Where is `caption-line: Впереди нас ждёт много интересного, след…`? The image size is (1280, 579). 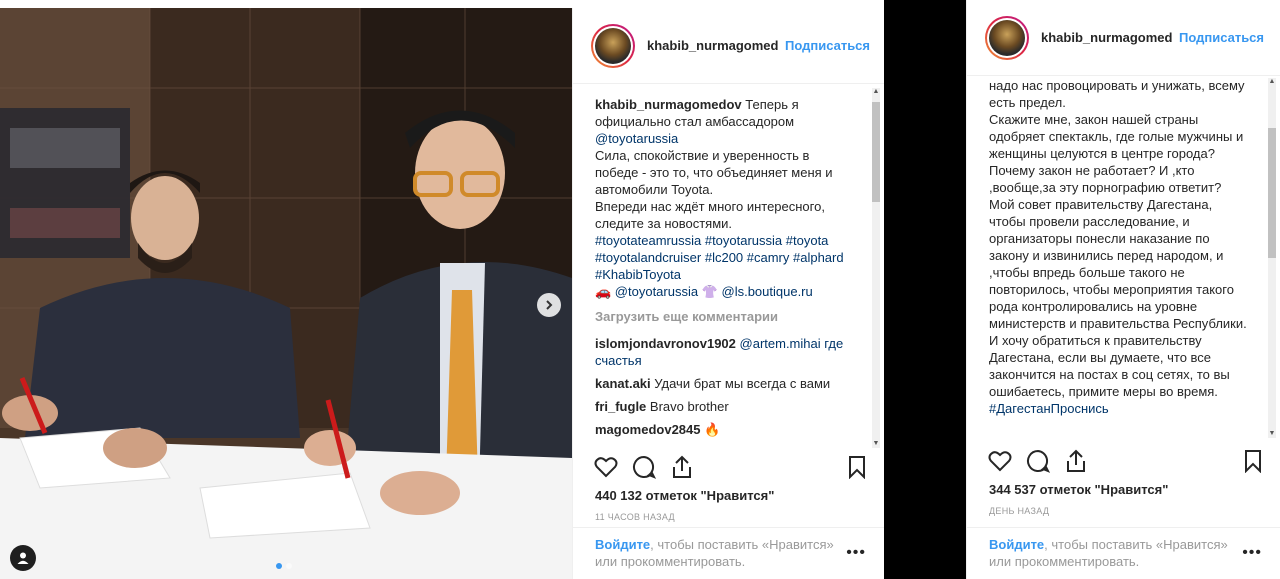 caption-line: Впереди нас ждёт много интересного, след… is located at coordinates (710, 215).